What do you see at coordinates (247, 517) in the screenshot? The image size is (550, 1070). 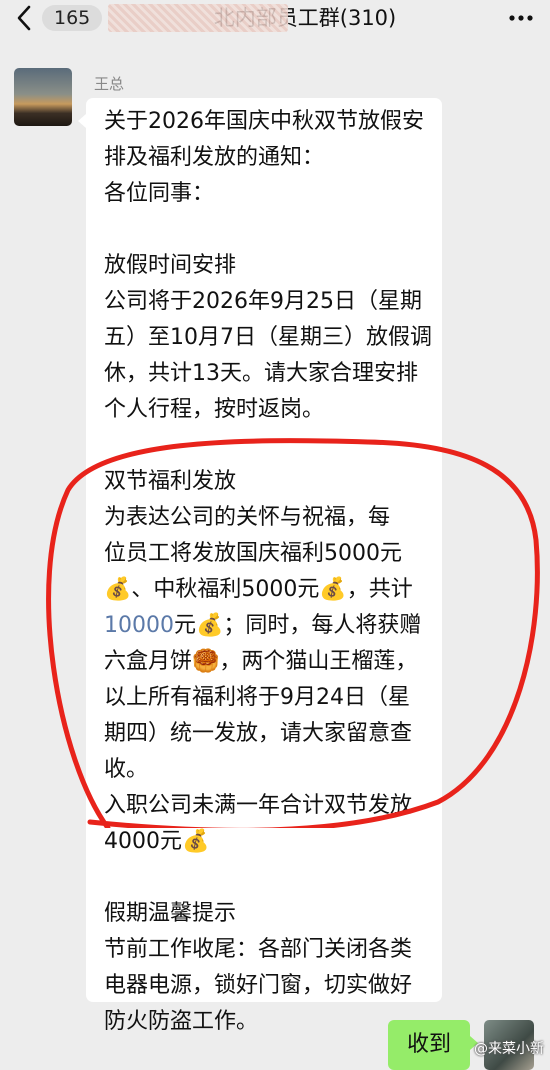 I see `message-line: 为表达公司的关怀与祝福，每` at bounding box center [247, 517].